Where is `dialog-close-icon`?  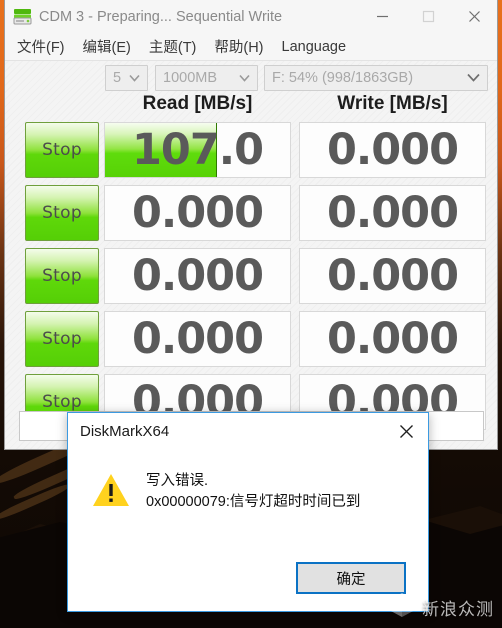 dialog-close-icon is located at coordinates (406, 431).